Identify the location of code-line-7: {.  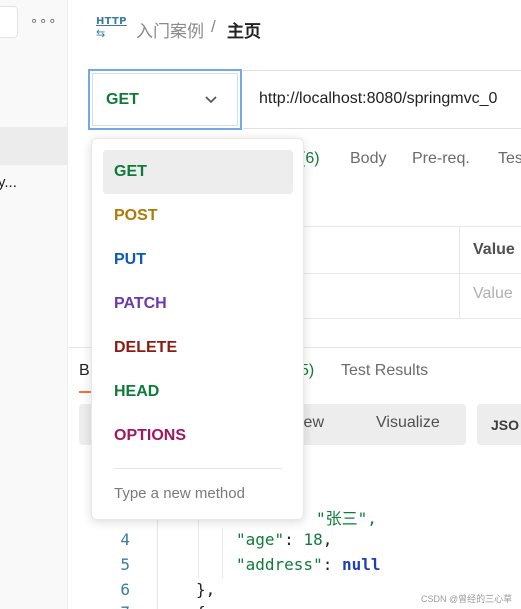
(201, 606).